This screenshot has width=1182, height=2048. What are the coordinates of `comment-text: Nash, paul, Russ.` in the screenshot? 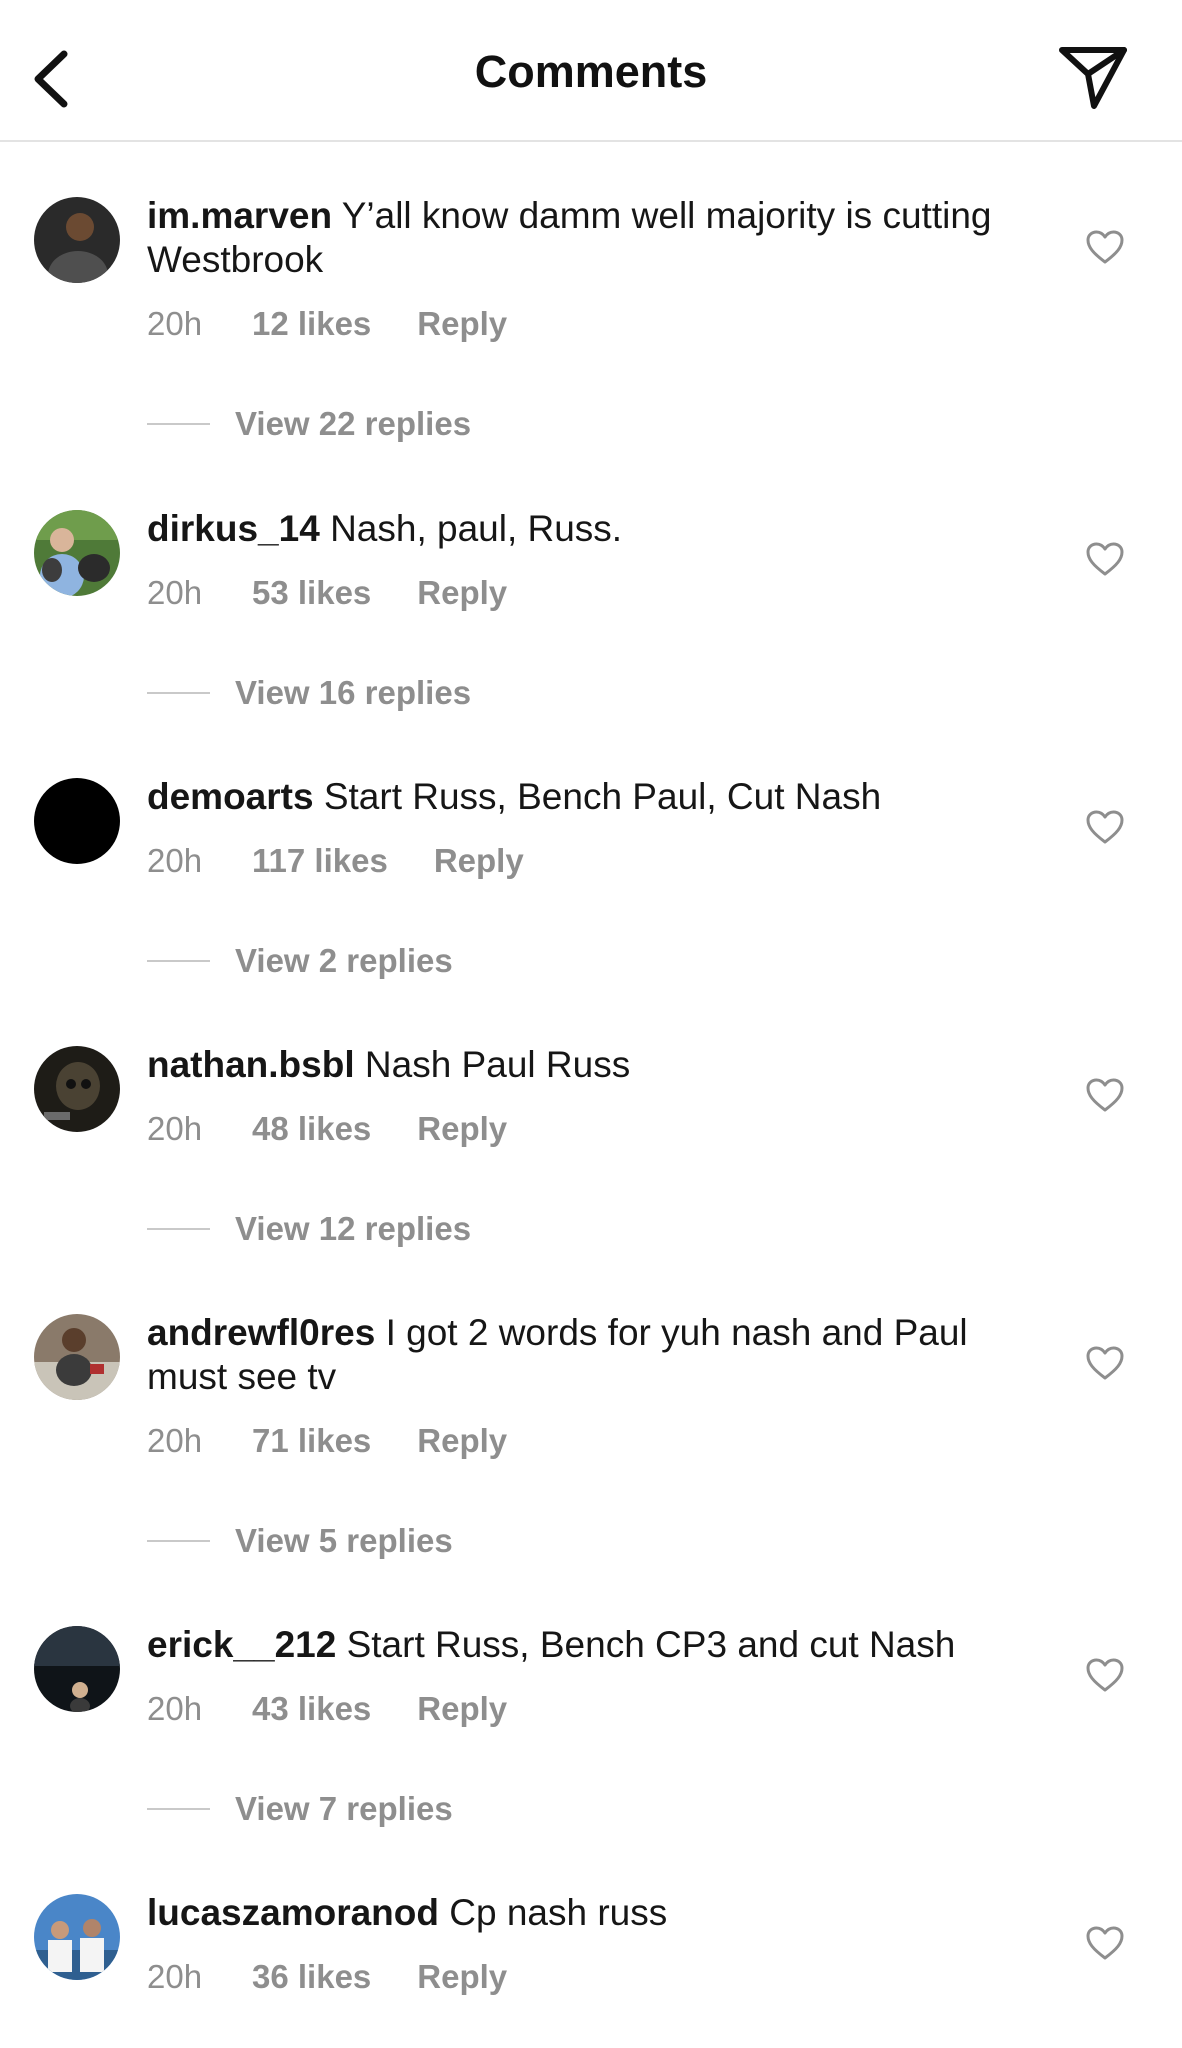 It's located at (476, 528).